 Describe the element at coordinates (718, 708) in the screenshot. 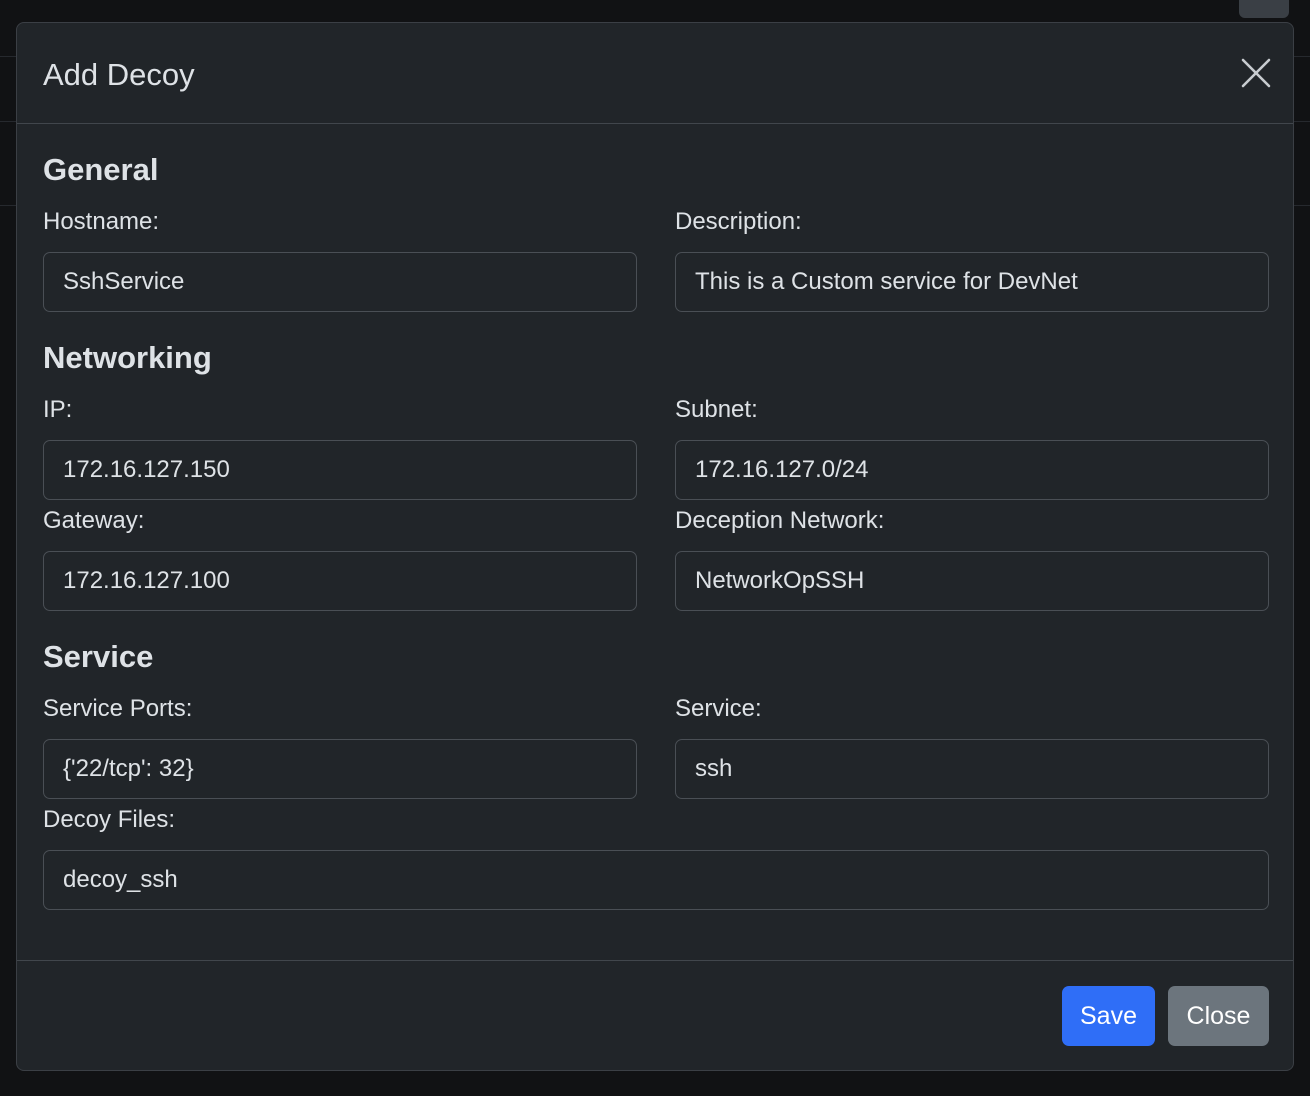

I see `service-label: Service:` at that location.